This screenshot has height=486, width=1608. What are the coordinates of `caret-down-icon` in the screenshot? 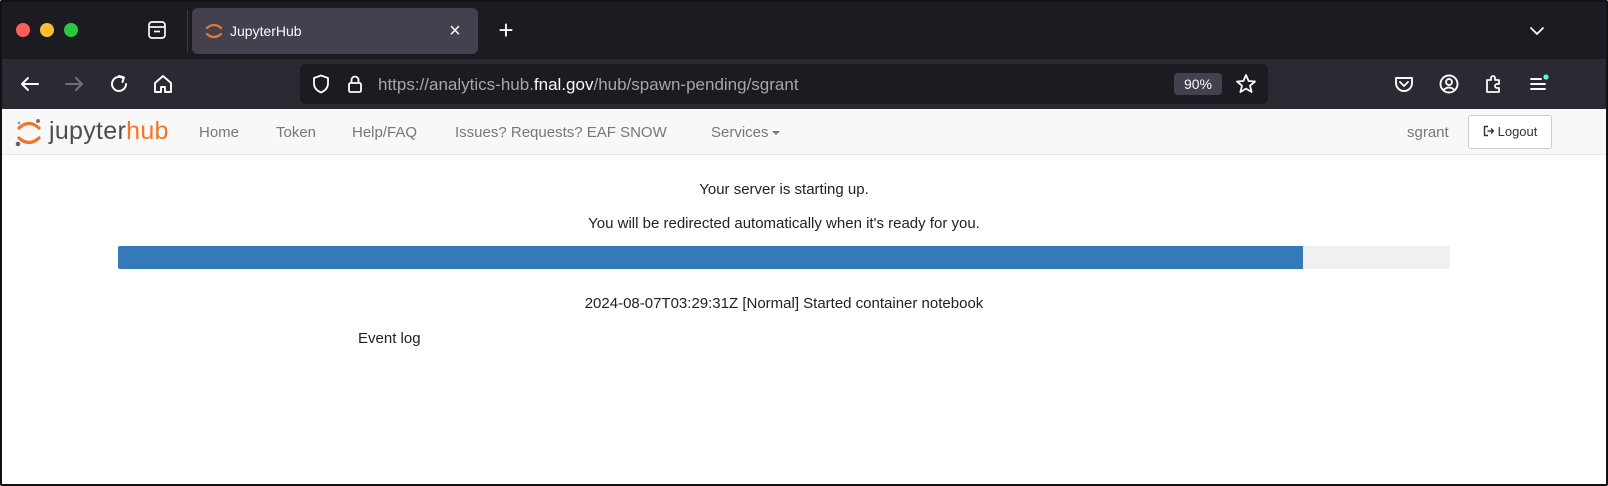 It's located at (775, 133).